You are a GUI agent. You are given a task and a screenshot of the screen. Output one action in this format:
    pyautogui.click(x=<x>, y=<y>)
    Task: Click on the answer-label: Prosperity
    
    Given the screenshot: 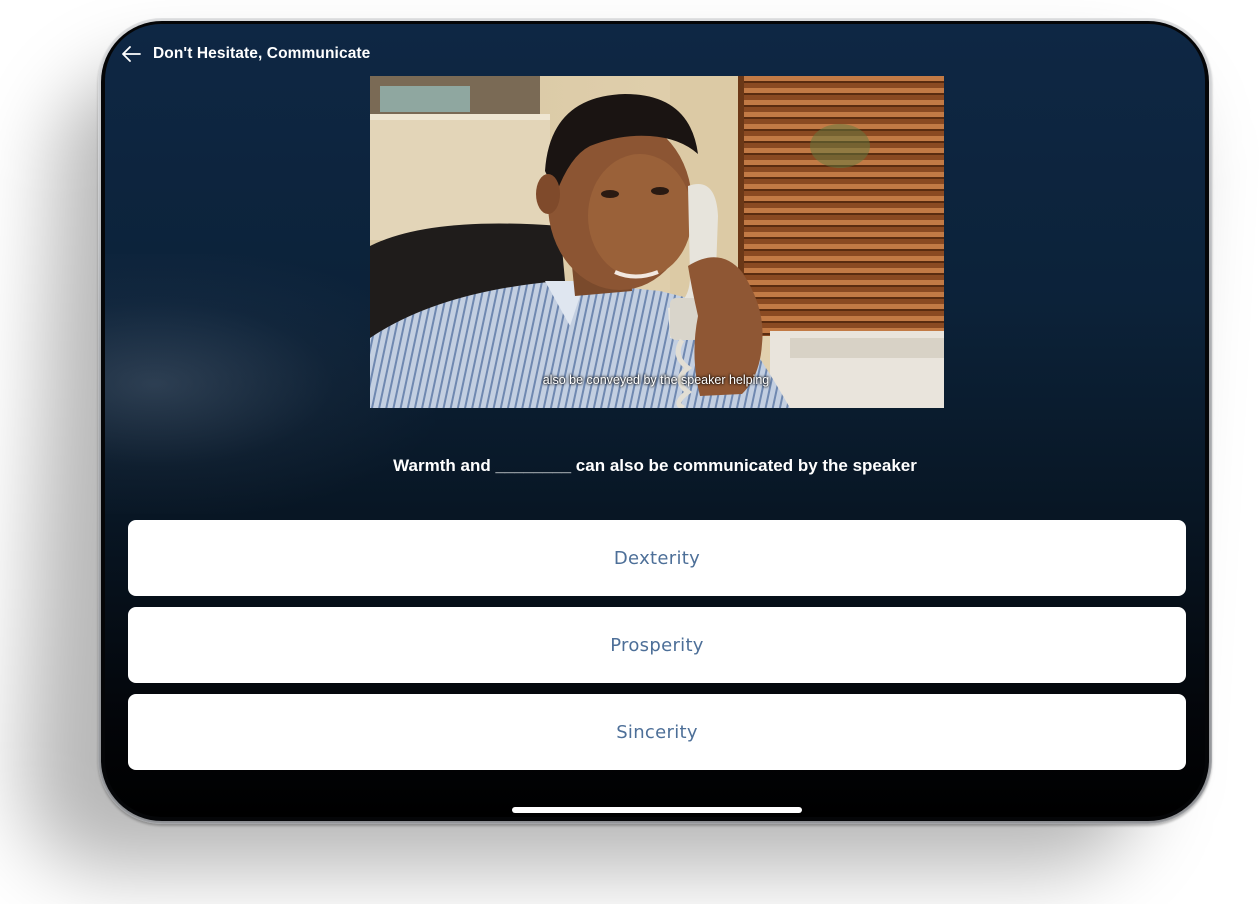 What is the action you would take?
    pyautogui.click(x=657, y=645)
    